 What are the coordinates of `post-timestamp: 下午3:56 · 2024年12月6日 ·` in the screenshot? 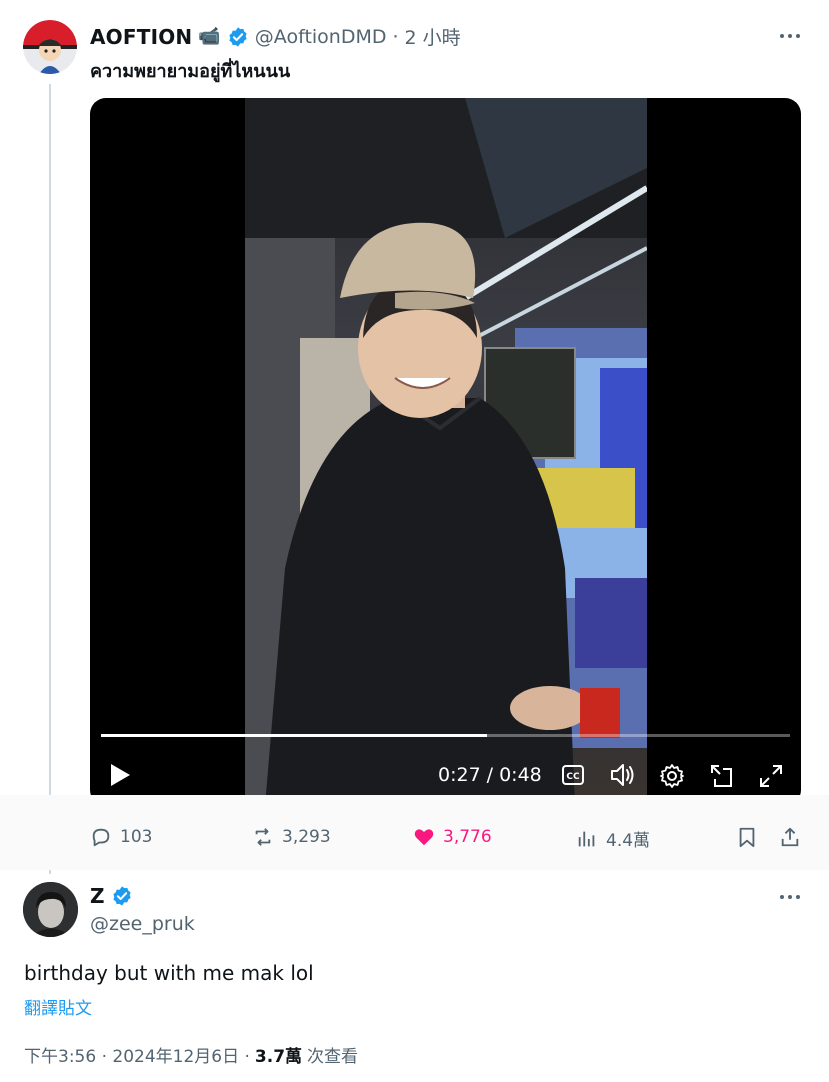 It's located at (137, 1054).